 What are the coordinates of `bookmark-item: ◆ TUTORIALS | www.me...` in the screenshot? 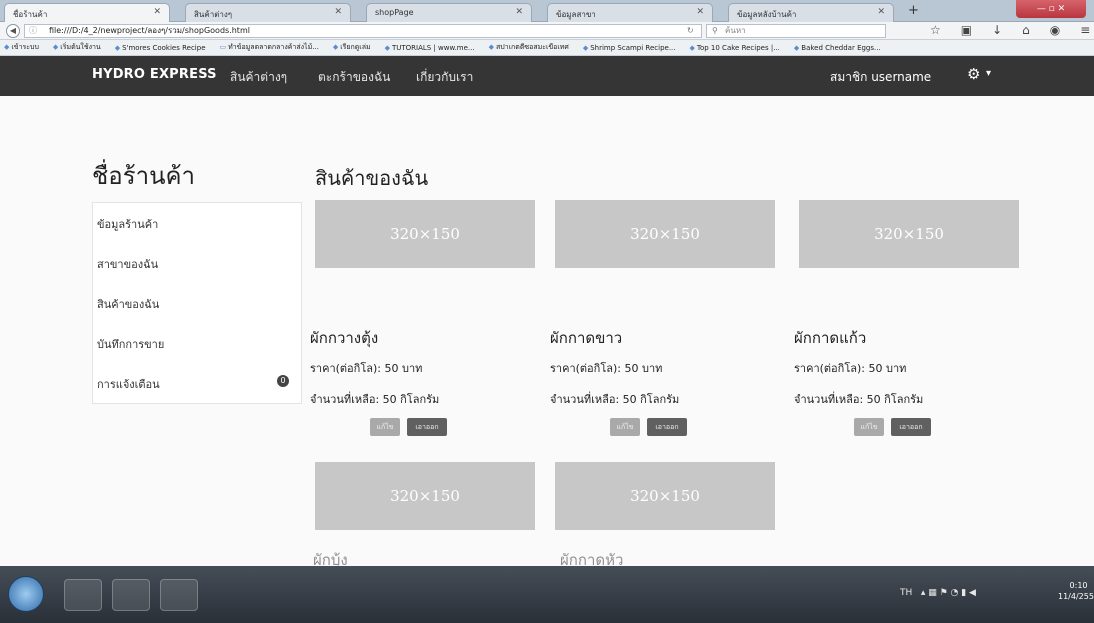 It's located at (430, 48).